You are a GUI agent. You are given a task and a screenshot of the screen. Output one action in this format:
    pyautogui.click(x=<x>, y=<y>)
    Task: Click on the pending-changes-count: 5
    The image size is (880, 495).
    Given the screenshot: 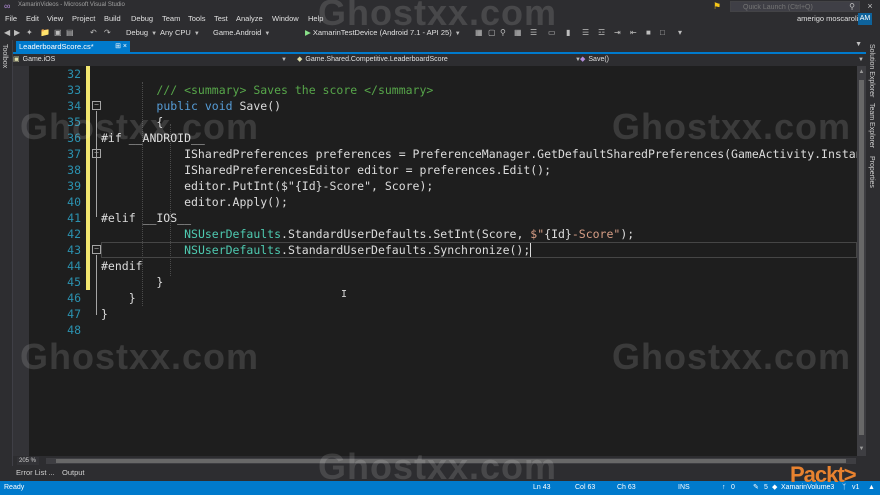 What is the action you would take?
    pyautogui.click(x=766, y=488)
    